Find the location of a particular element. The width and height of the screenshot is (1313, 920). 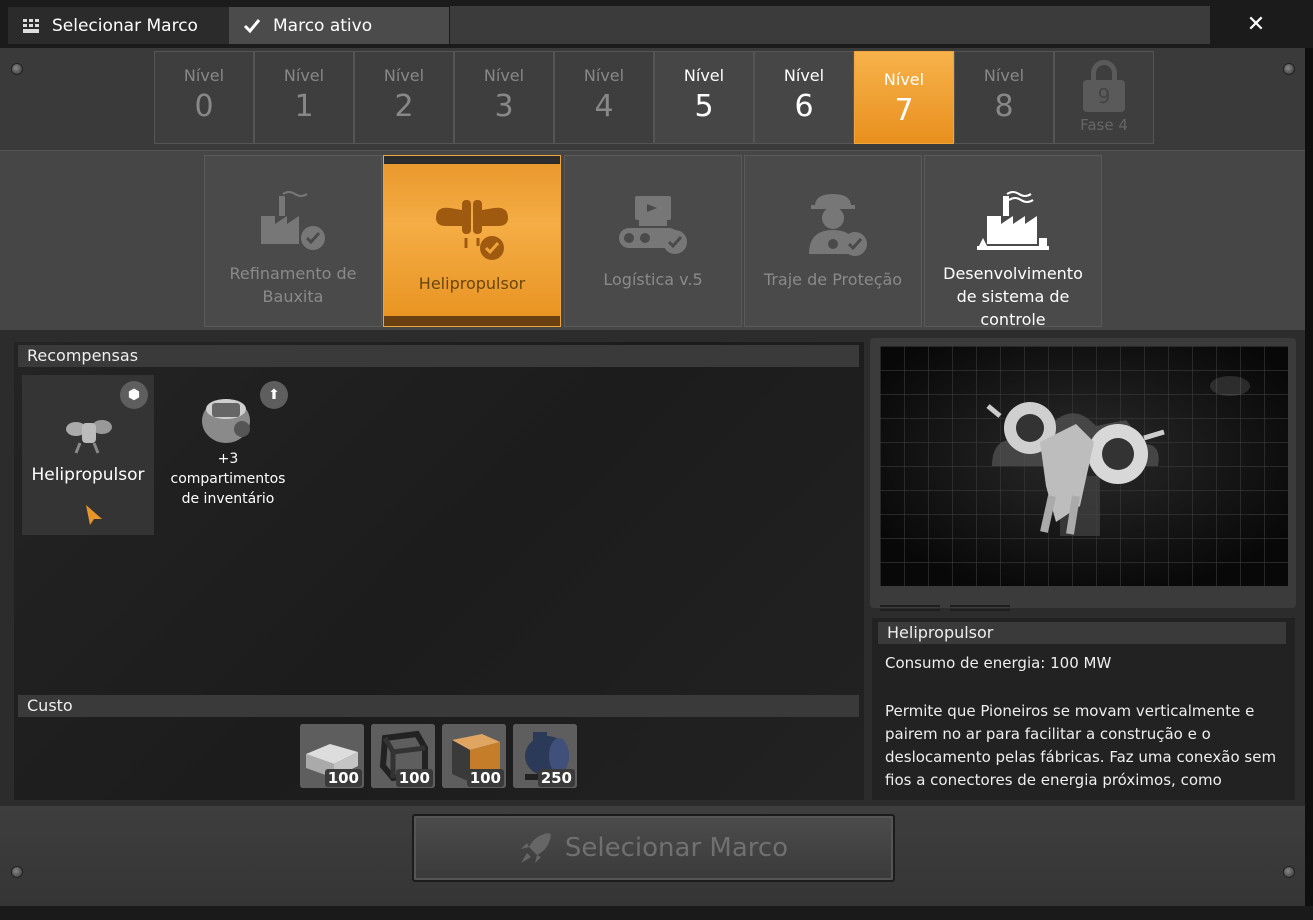

reward-label: Helipropulsor is located at coordinates (88, 475).